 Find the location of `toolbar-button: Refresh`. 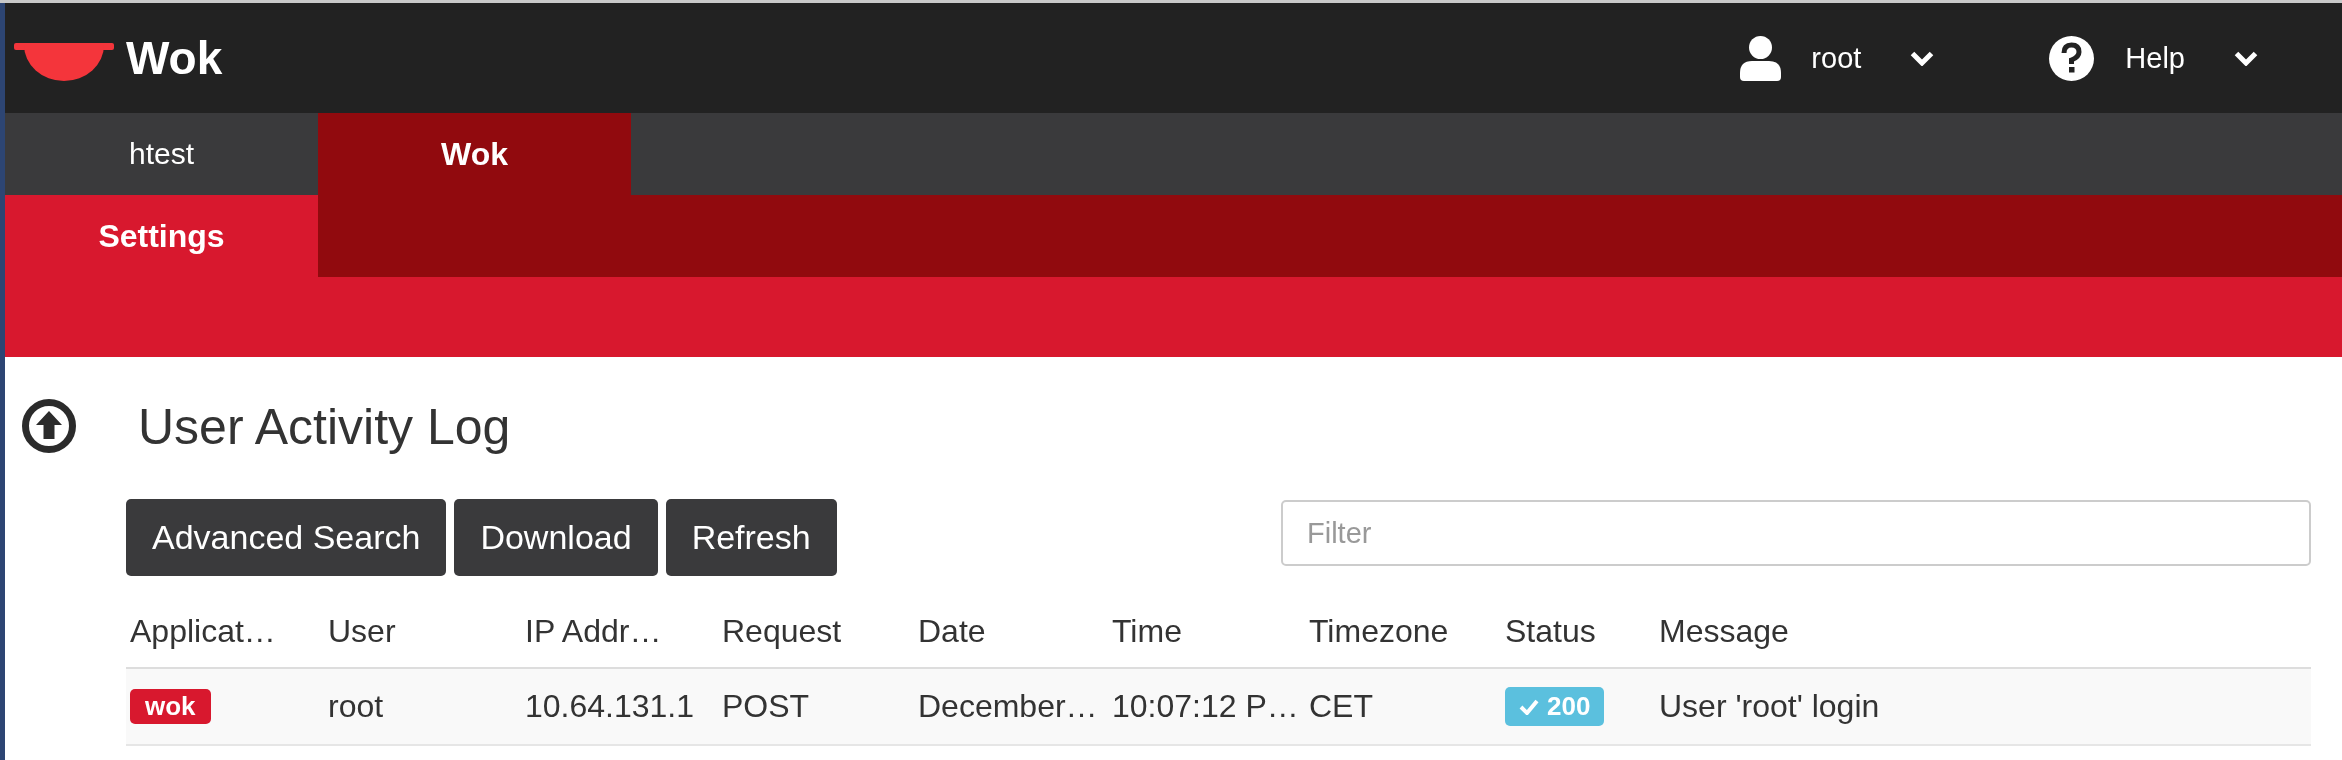

toolbar-button: Refresh is located at coordinates (751, 537).